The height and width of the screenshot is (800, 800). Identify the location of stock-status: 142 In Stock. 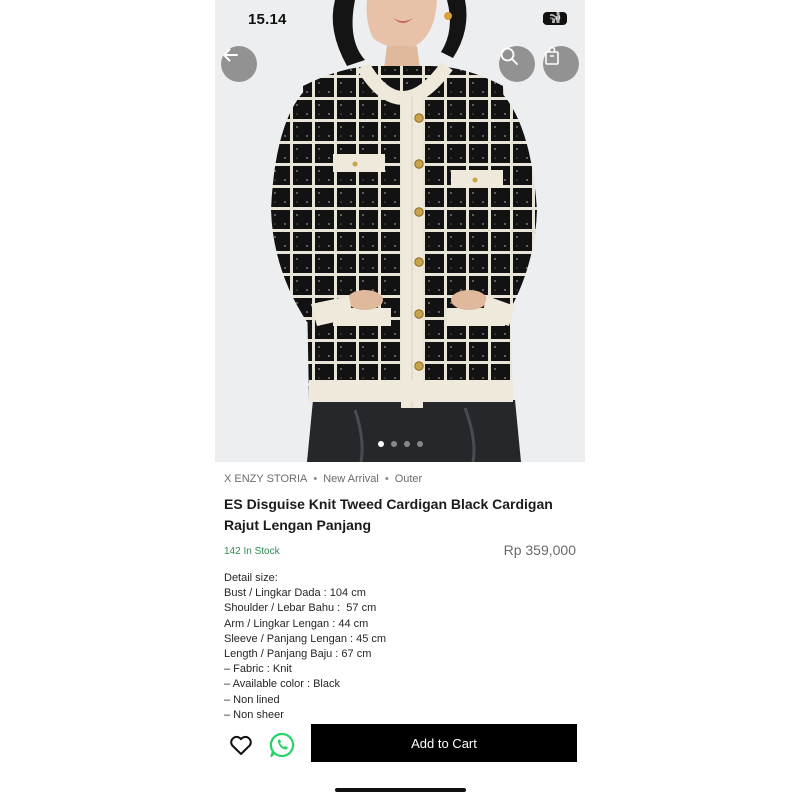
(252, 551).